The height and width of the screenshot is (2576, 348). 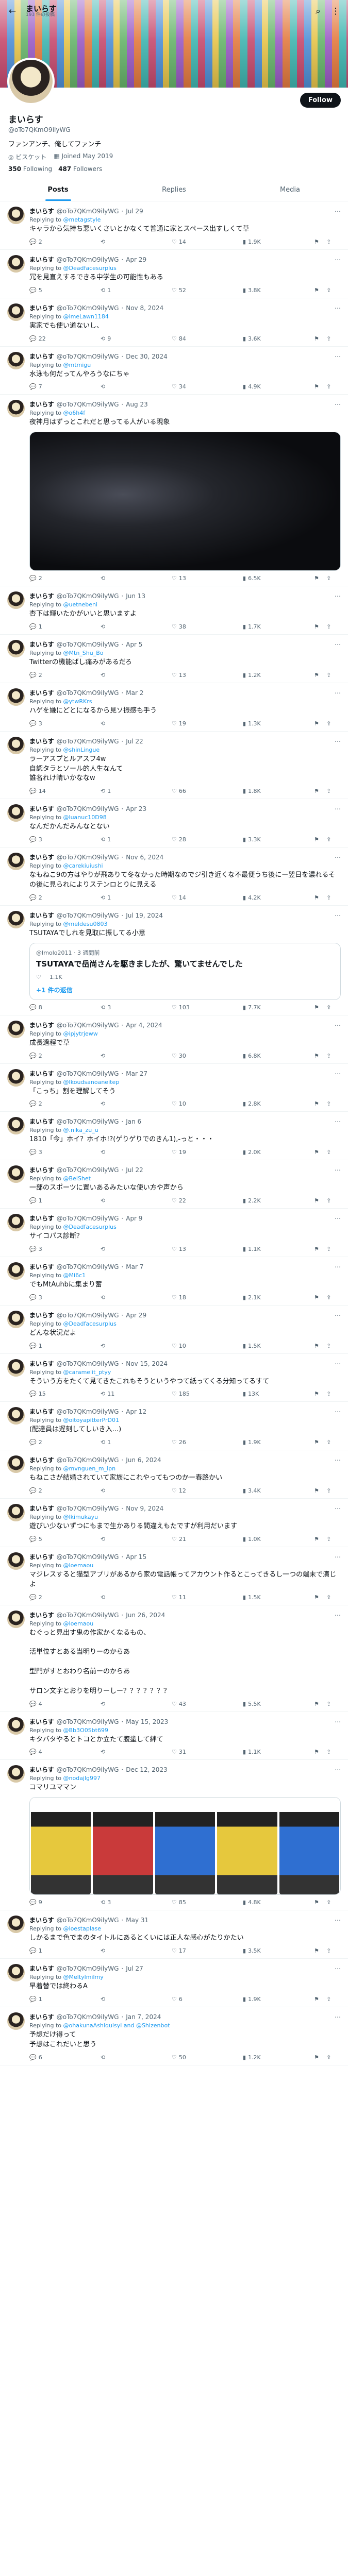 I want to click on arrow-left-icon: ←, so click(x=12, y=11).